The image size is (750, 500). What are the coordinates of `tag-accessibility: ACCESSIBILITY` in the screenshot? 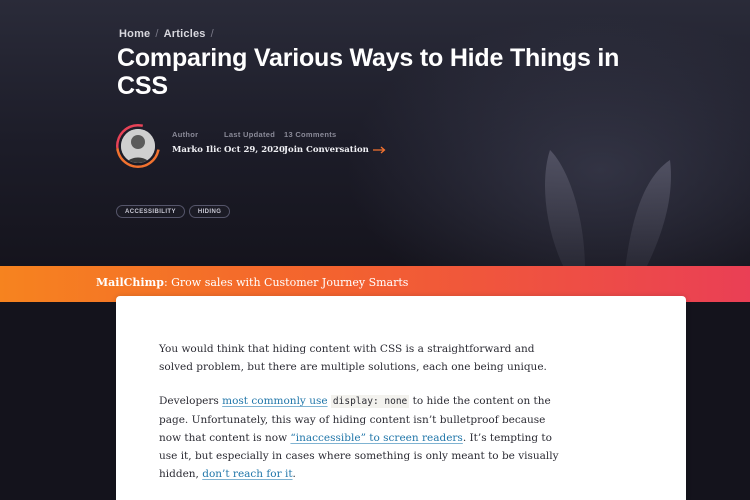 It's located at (150, 211).